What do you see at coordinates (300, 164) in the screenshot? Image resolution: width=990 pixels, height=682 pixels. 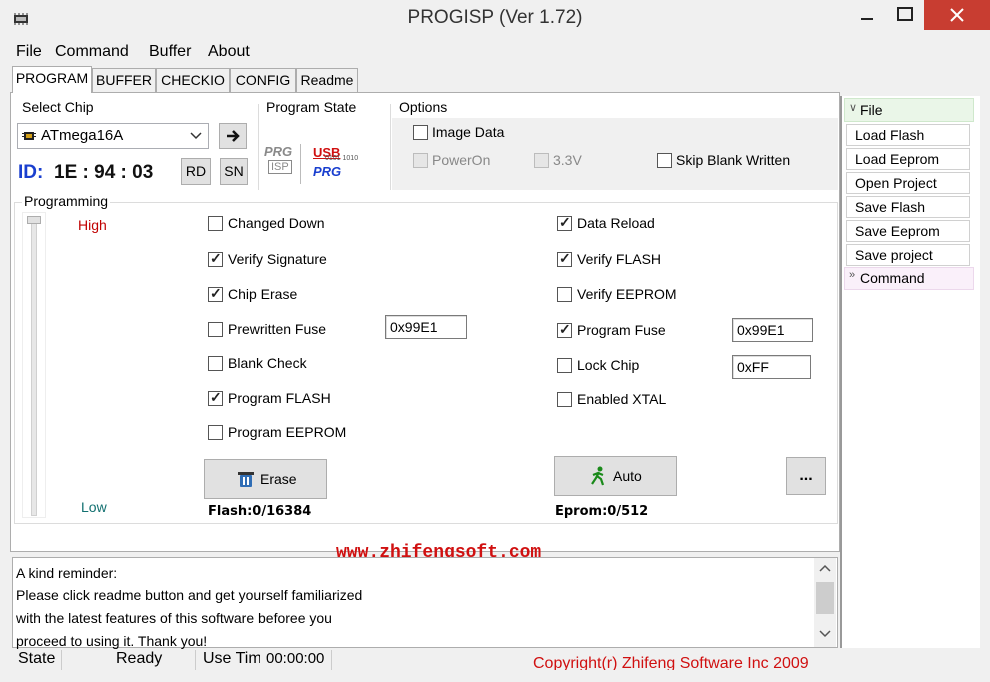 I see `state-divider` at bounding box center [300, 164].